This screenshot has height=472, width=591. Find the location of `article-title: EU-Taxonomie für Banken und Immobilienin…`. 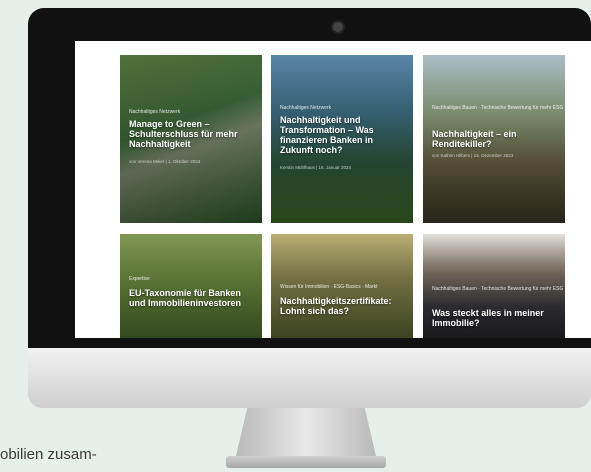

article-title: EU-Taxonomie für Banken und Immobilienin… is located at coordinates (193, 298).